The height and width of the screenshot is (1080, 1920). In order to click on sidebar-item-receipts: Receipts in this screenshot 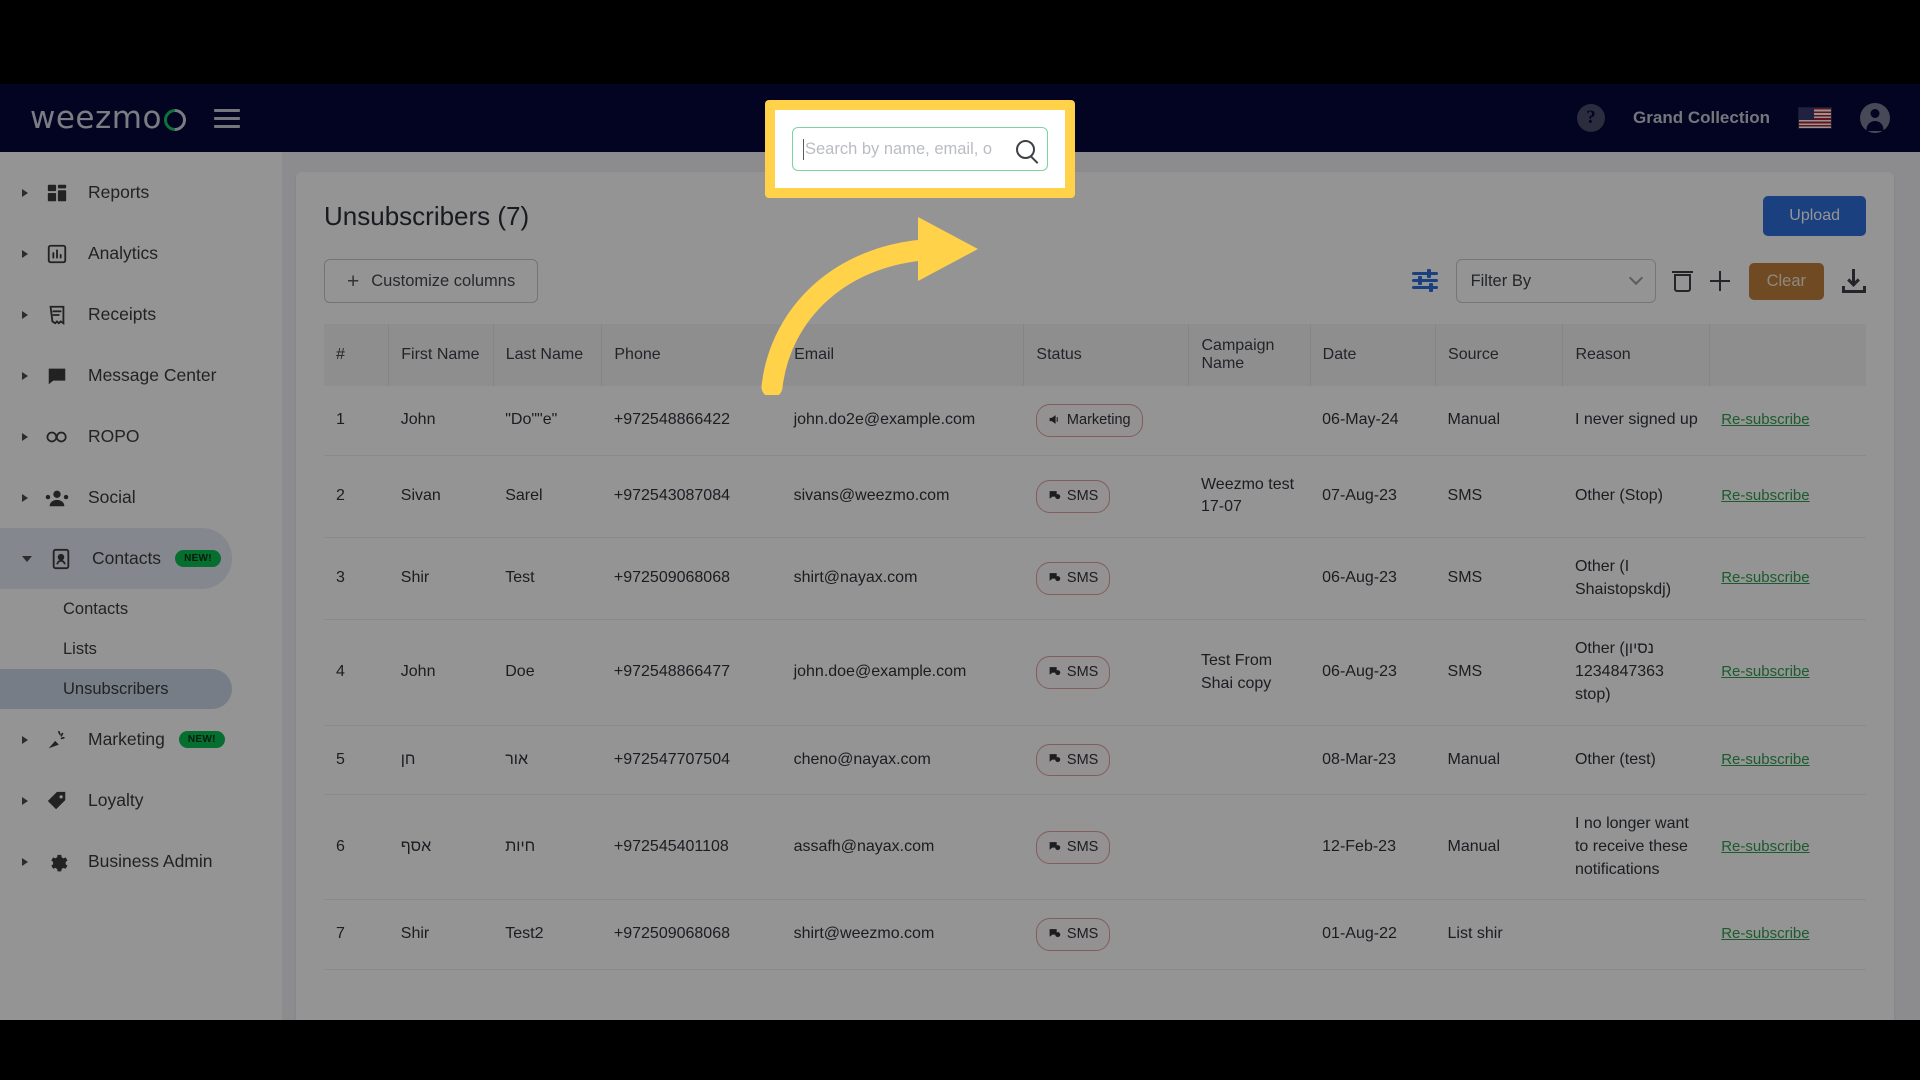, I will do `click(141, 314)`.